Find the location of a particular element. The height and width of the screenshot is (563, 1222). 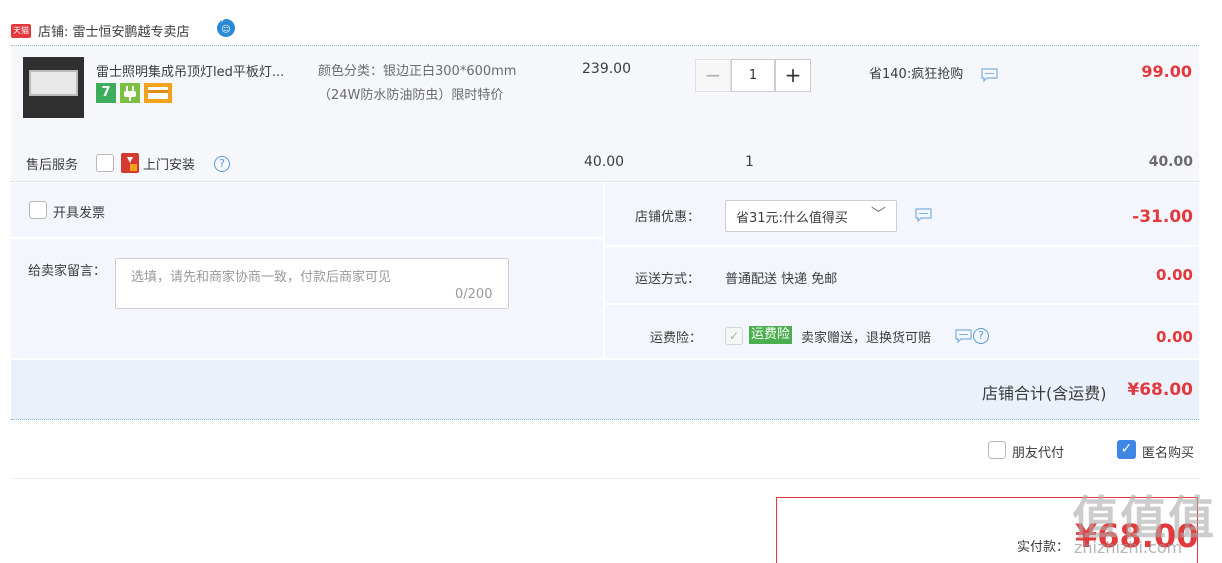

service-price: 40.00 is located at coordinates (604, 162).